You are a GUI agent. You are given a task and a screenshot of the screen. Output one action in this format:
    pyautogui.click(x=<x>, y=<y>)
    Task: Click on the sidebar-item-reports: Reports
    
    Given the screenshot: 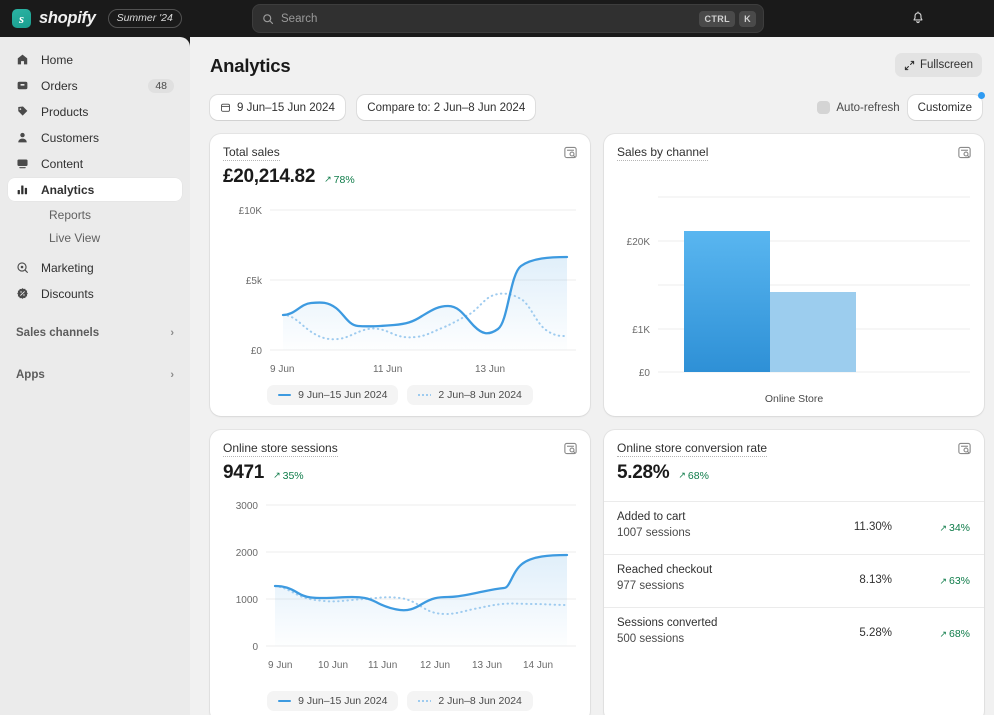 What is the action you would take?
    pyautogui.click(x=95, y=214)
    